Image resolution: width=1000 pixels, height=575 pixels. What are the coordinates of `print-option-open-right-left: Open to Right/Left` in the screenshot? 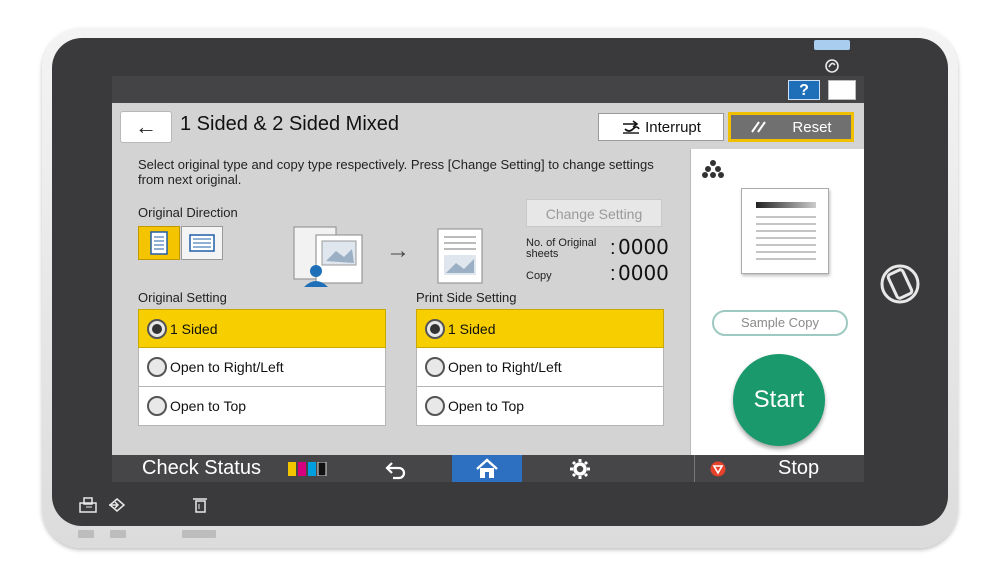 It's located at (540, 367).